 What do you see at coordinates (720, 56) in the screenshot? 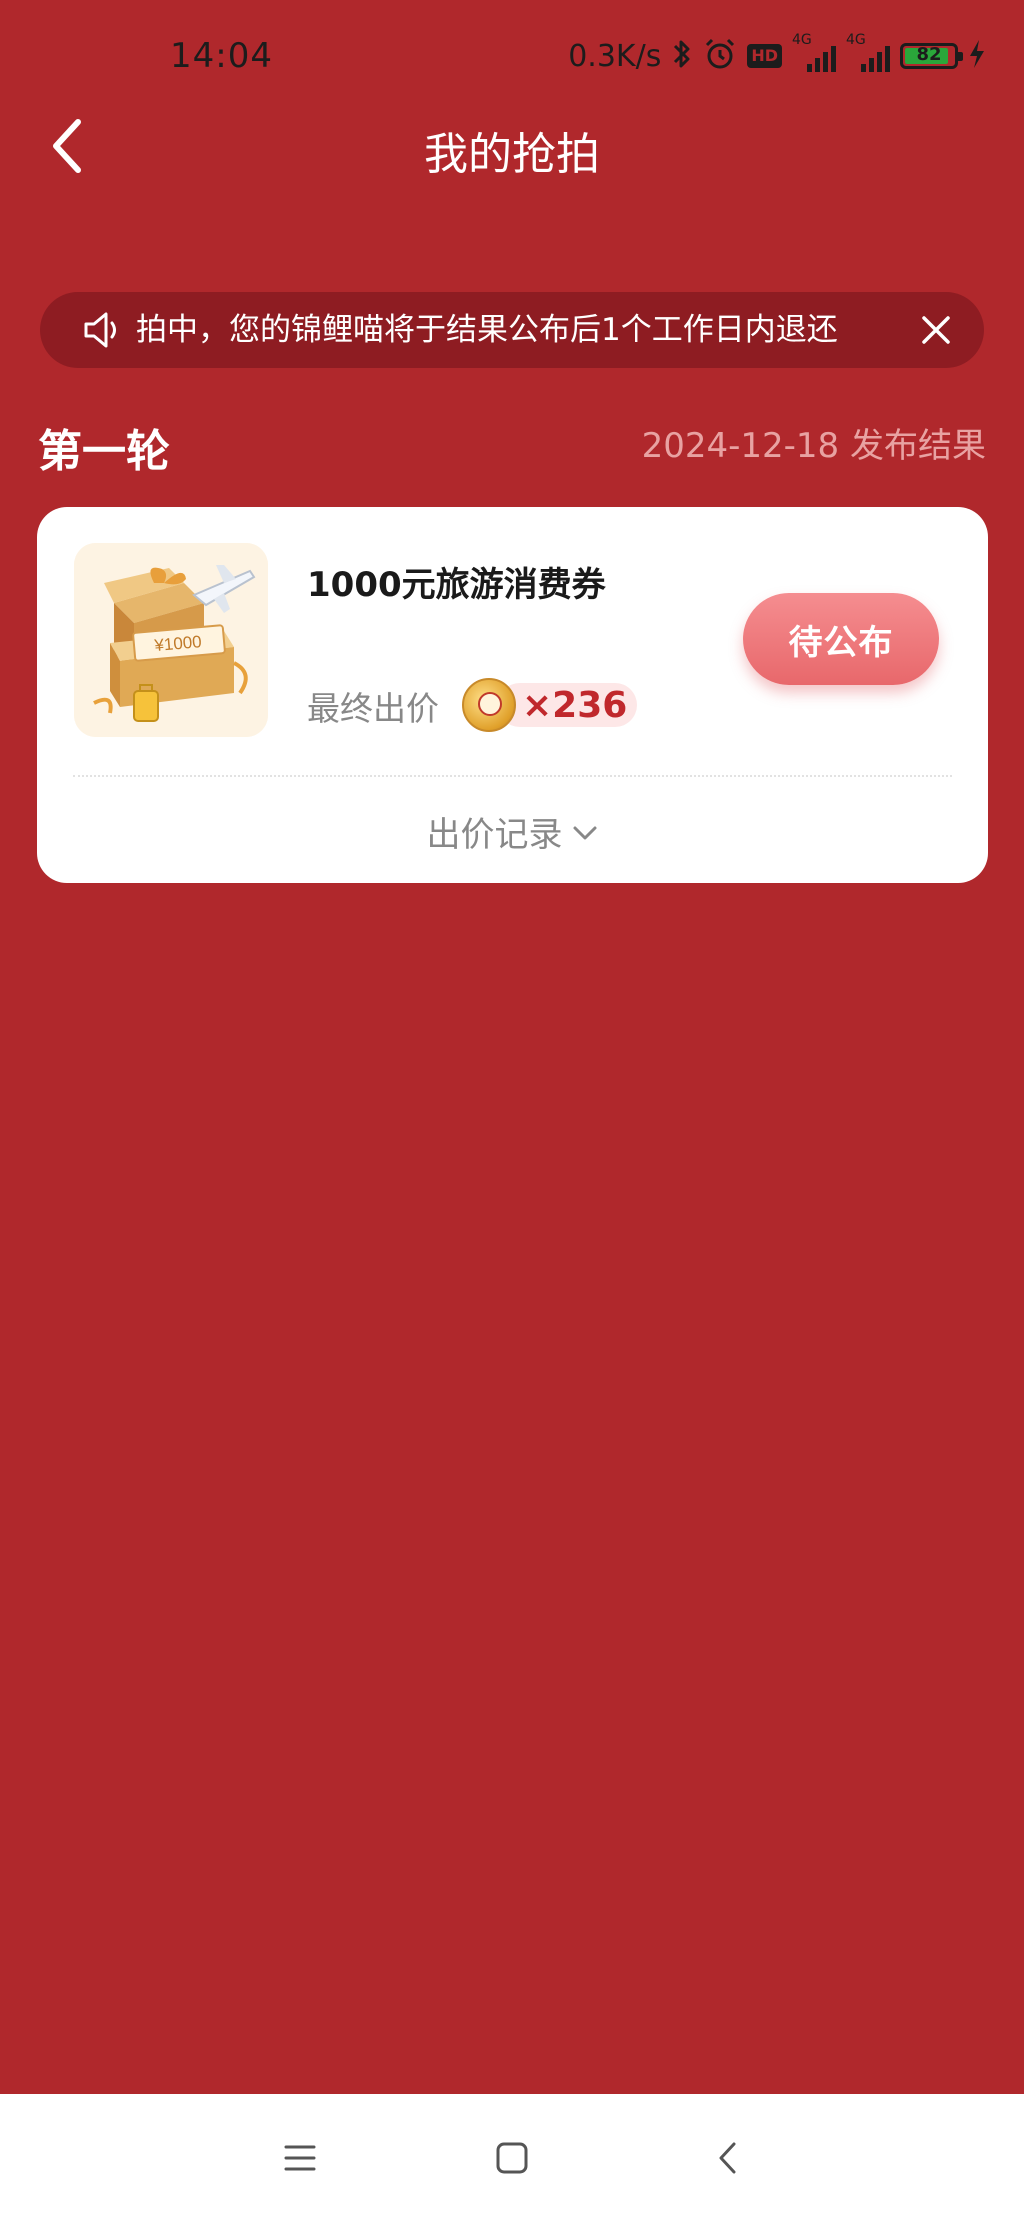
I see `alarm-icon` at bounding box center [720, 56].